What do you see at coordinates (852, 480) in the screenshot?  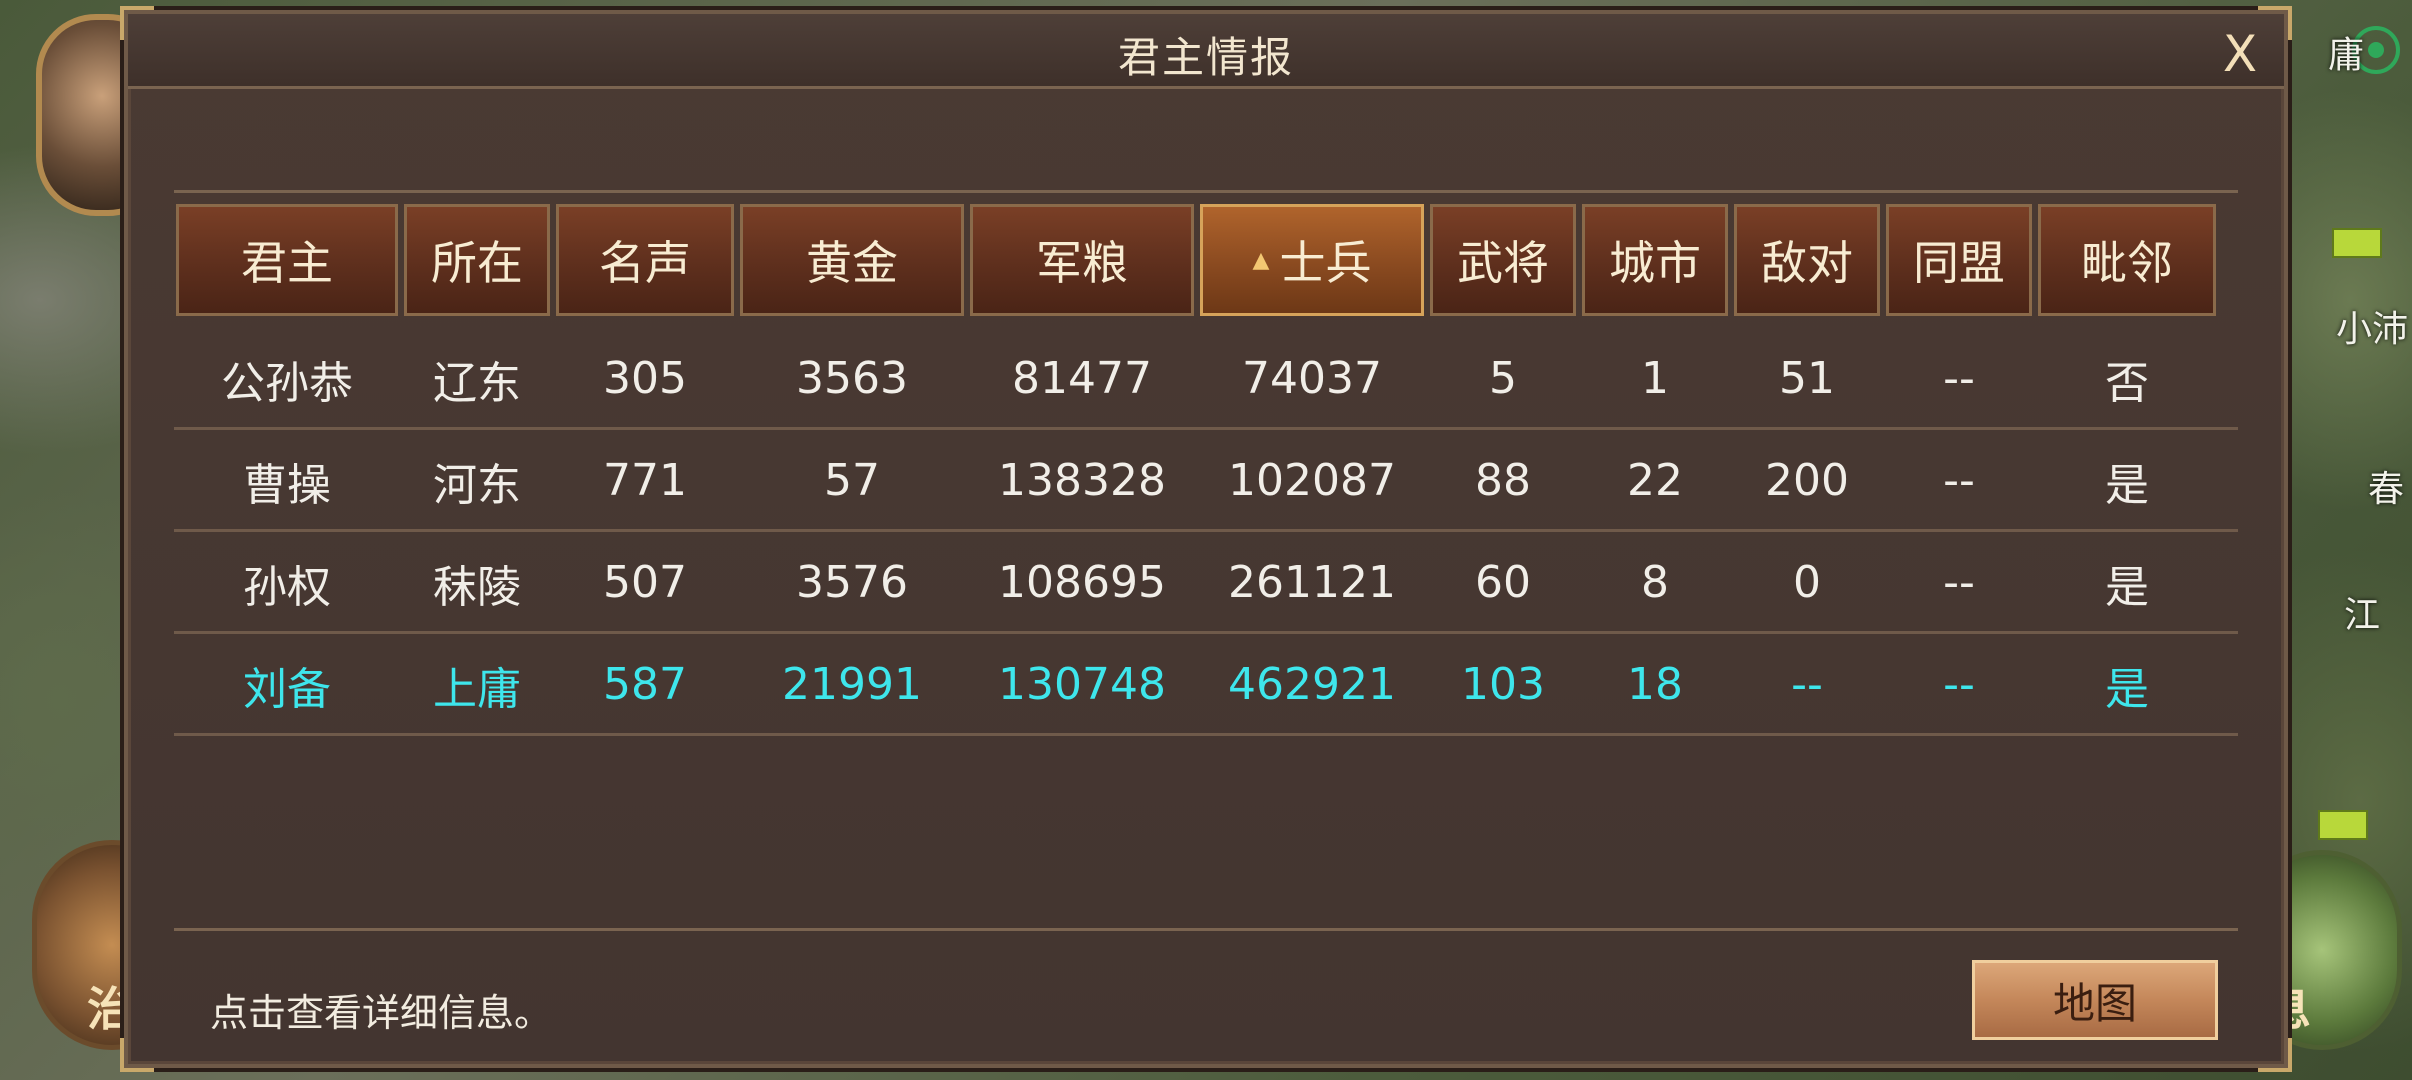 I see `cell-gold: 57` at bounding box center [852, 480].